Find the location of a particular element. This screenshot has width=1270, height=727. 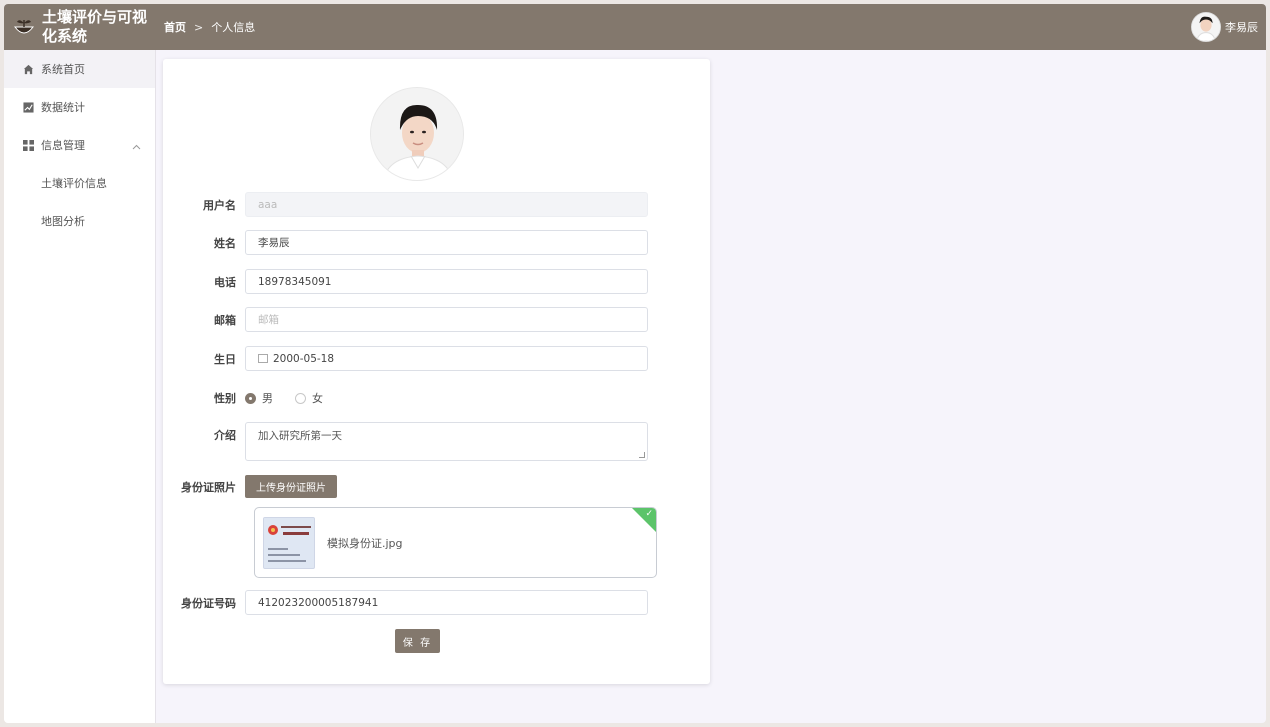

form-row-id-photo: 身份证照片 上传身份证照片 is located at coordinates (436, 486).